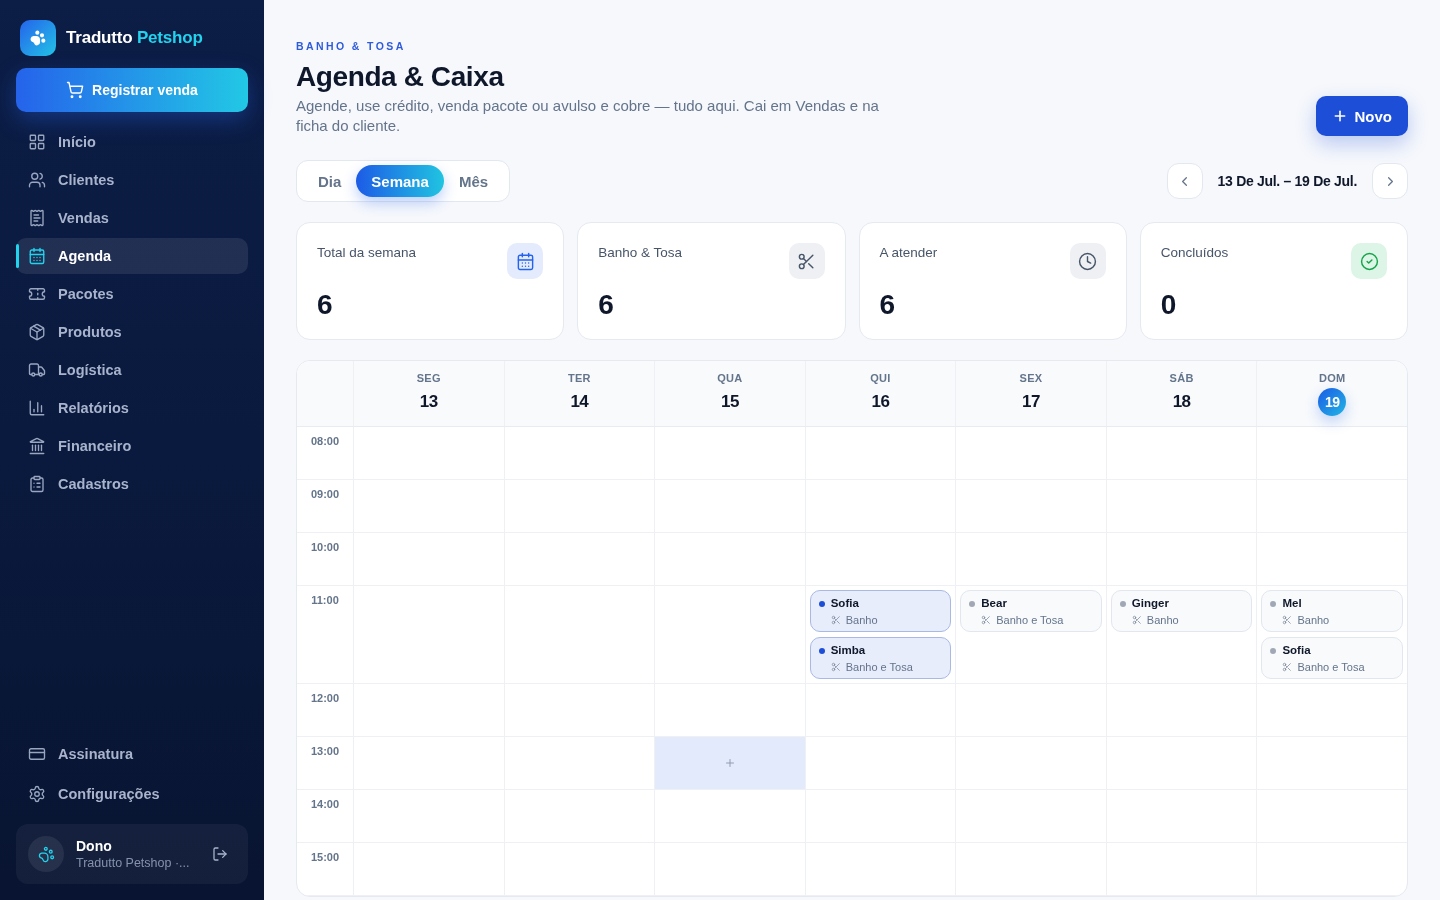 The height and width of the screenshot is (900, 1440). I want to click on calendar-slot: Sofia Banho Simba Banho e Tosa, so click(880, 634).